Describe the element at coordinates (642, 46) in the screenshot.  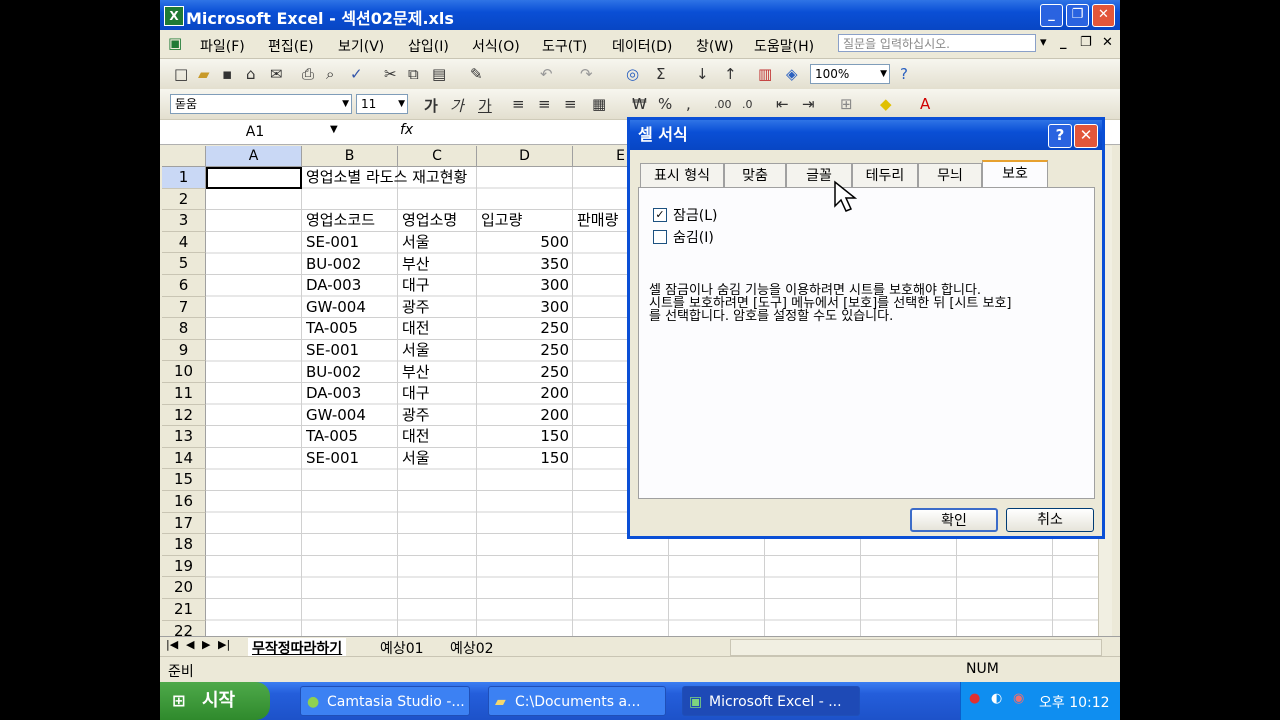
I see `menu-data: 데이터(D)` at that location.